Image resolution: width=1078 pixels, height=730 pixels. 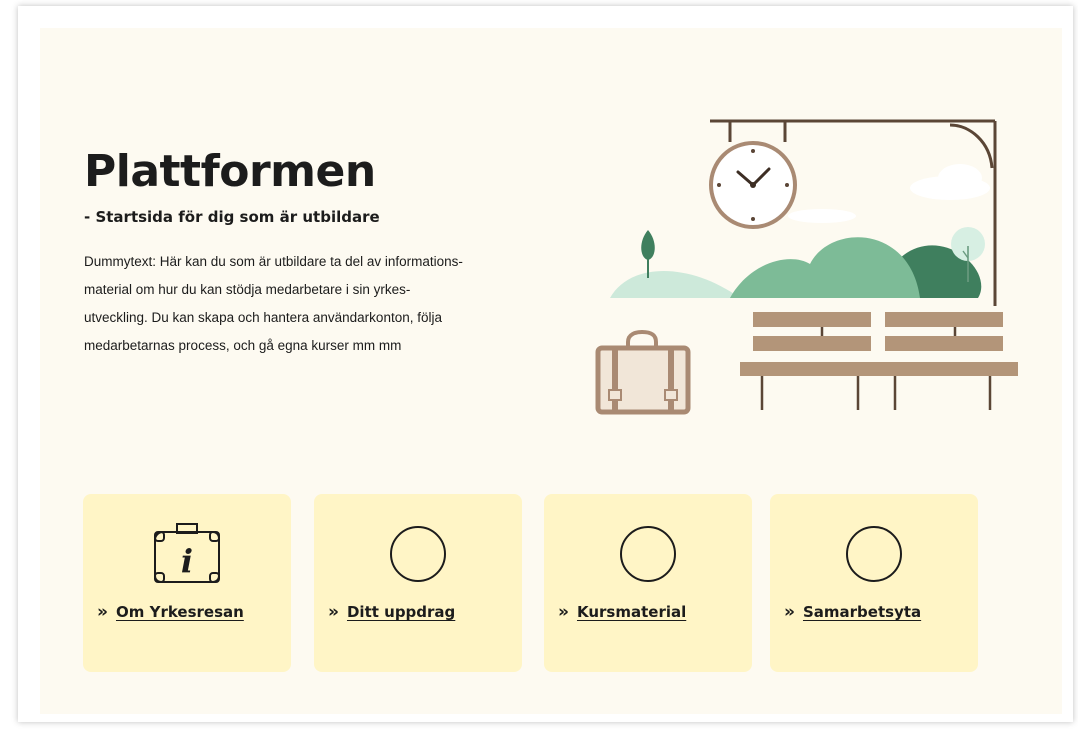 I want to click on card-ditt-uppdrag: » Ditt uppdrag, so click(x=418, y=583).